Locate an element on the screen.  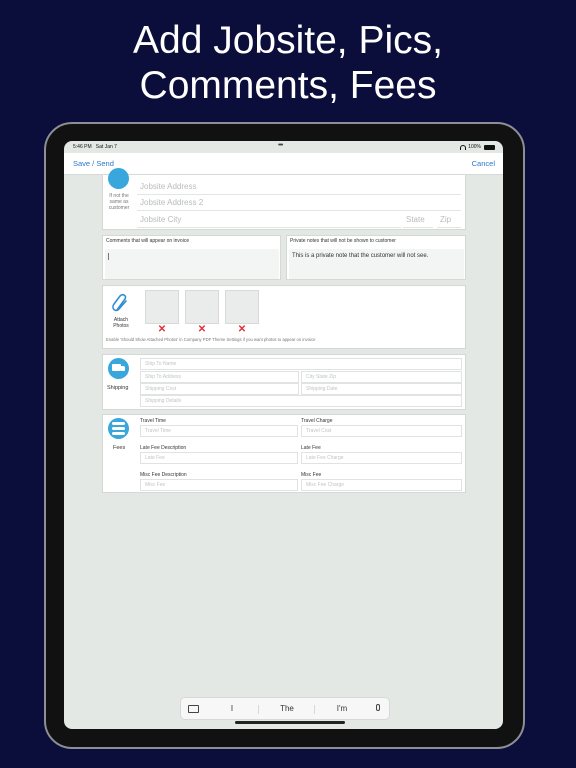
microphone-icon is located at coordinates (378, 707).